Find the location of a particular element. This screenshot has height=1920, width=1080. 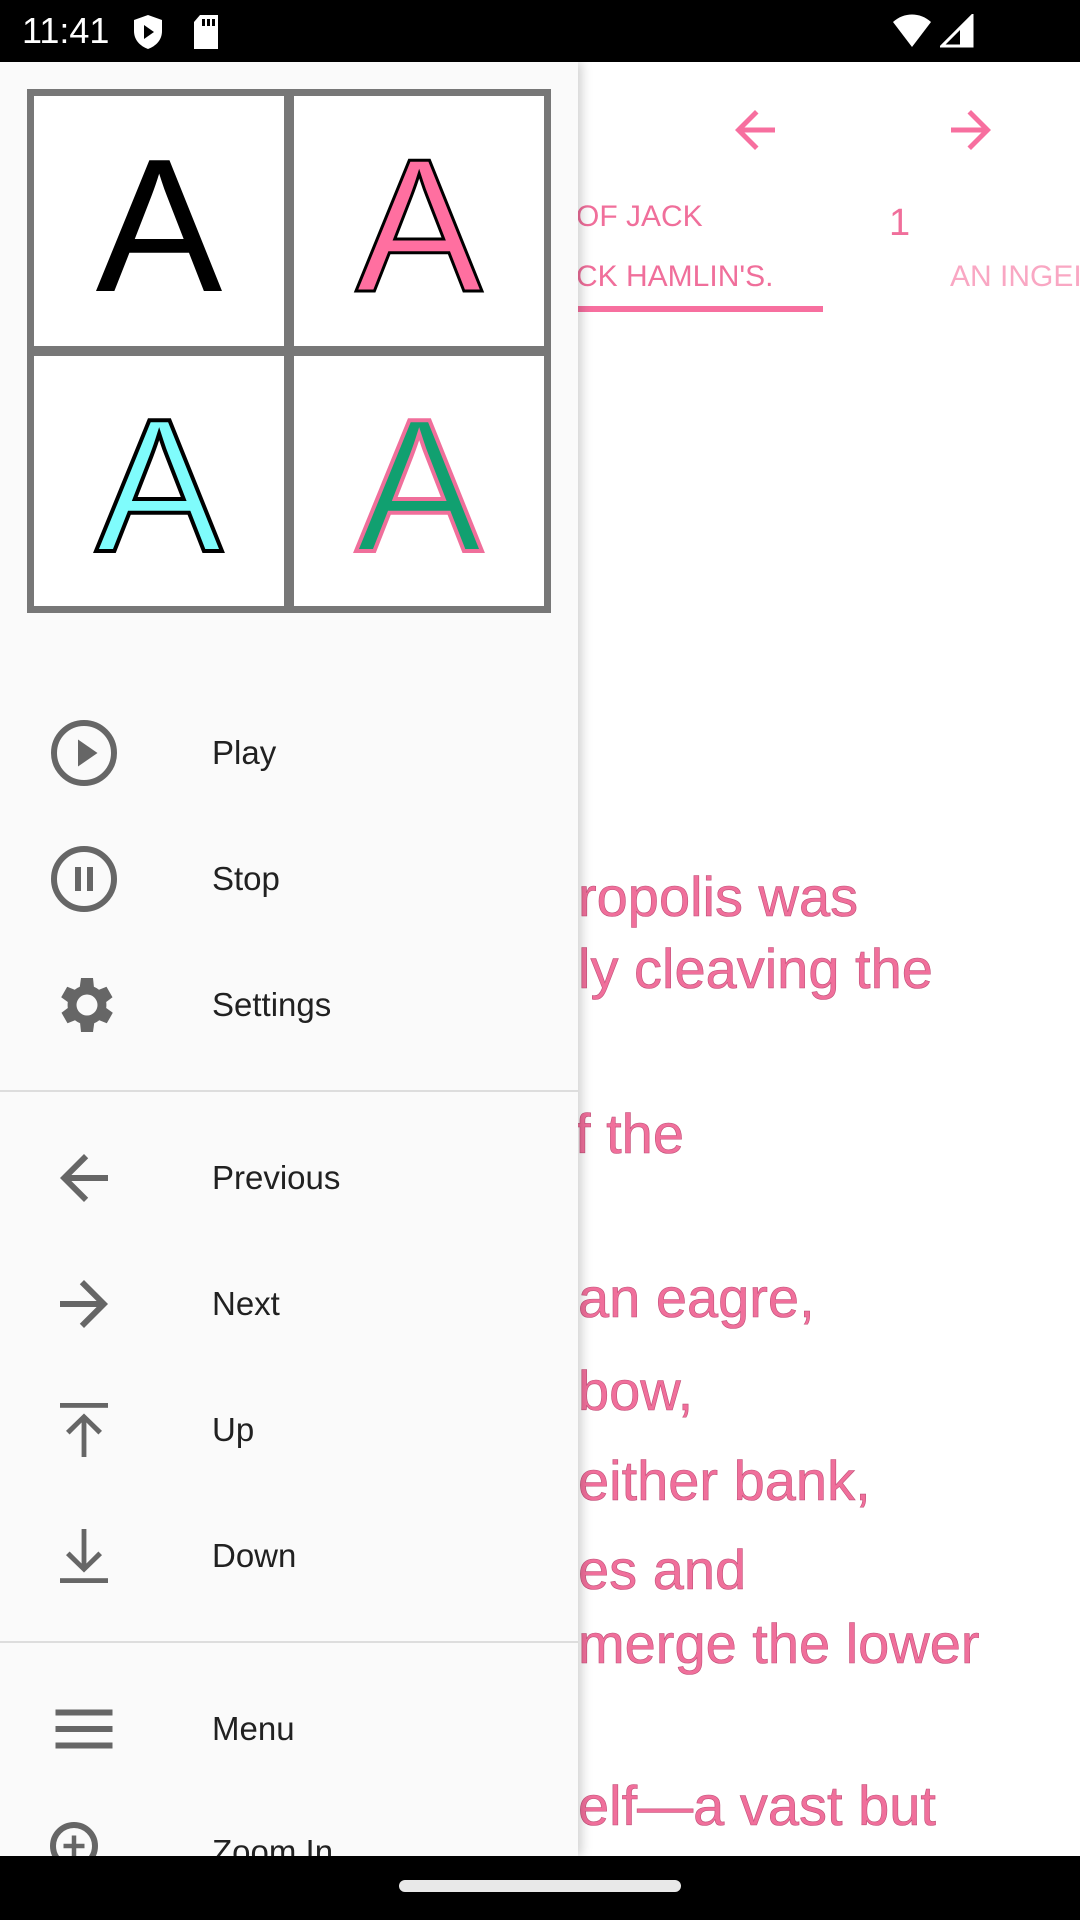

signal-icon is located at coordinates (957, 31).